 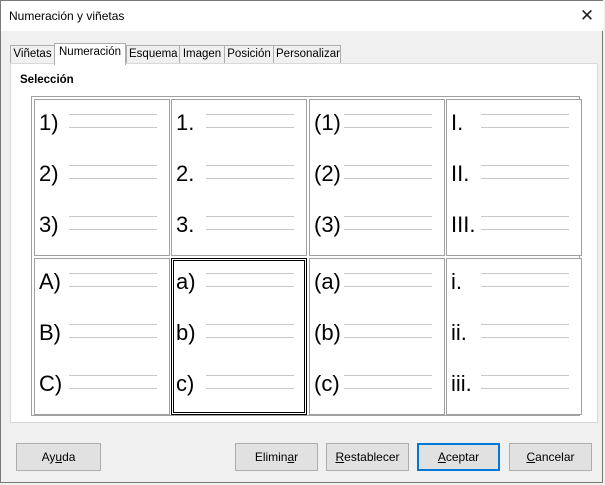 What do you see at coordinates (186, 281) in the screenshot?
I see `preset-number-label: a)` at bounding box center [186, 281].